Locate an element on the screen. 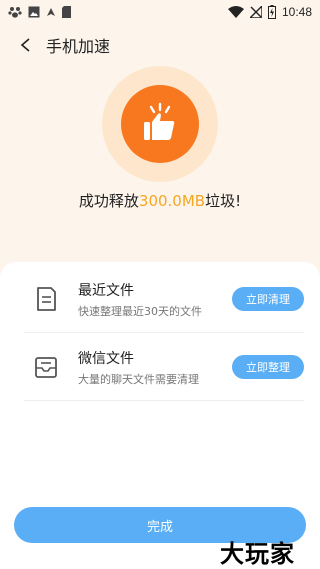 This screenshot has height=569, width=320. list-item-recent-files: 最近文件 快速整理最近30天的文件 立即清理 is located at coordinates (164, 299).